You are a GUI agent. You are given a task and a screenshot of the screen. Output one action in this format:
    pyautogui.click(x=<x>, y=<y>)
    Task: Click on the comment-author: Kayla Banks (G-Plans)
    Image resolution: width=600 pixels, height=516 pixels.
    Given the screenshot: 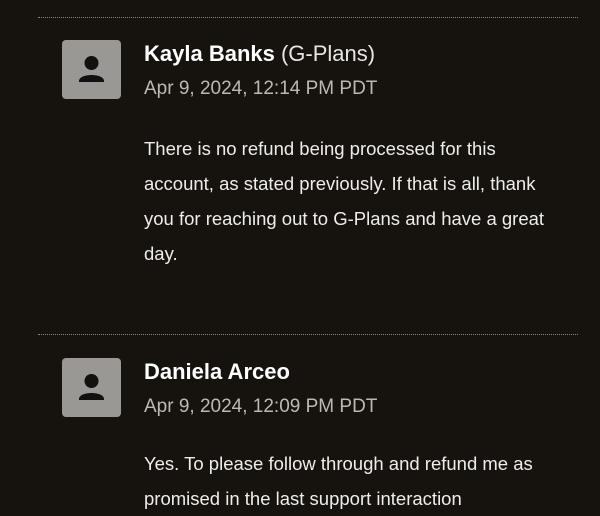 What is the action you would take?
    pyautogui.click(x=259, y=54)
    